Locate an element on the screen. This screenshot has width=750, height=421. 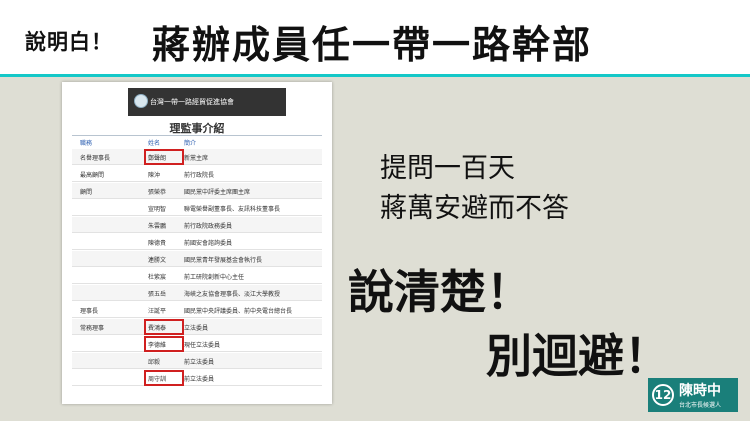
table-row: 陳德貴 前國安會諮詢委員 is located at coordinates (197, 242).